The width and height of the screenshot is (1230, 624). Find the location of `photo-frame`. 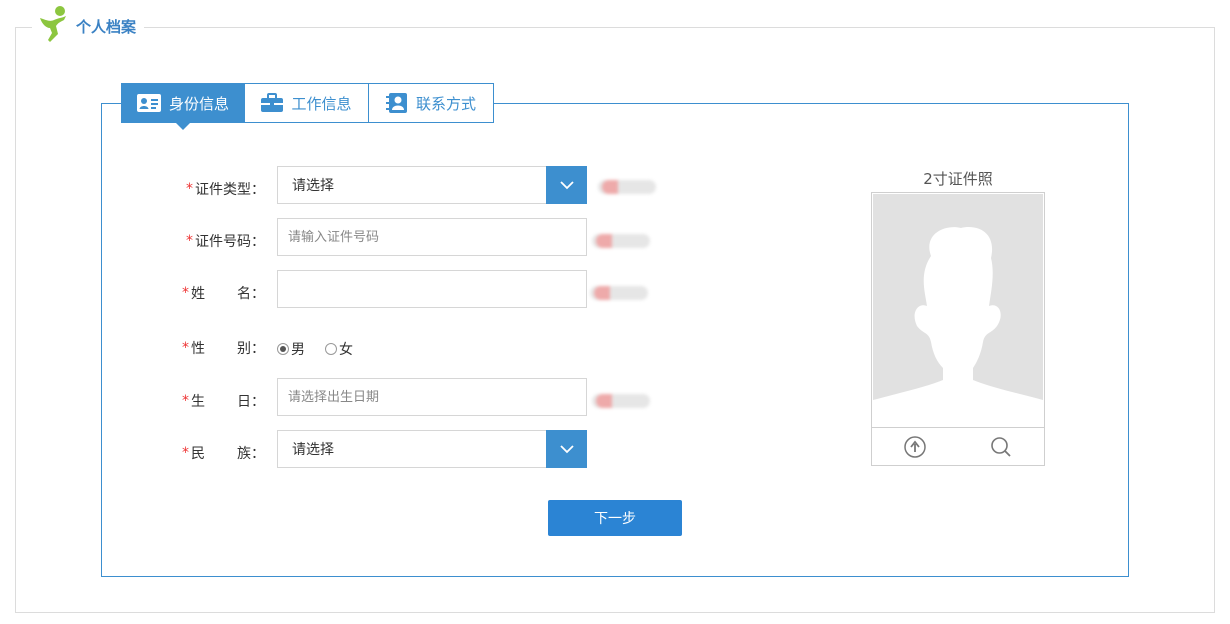

photo-frame is located at coordinates (958, 329).